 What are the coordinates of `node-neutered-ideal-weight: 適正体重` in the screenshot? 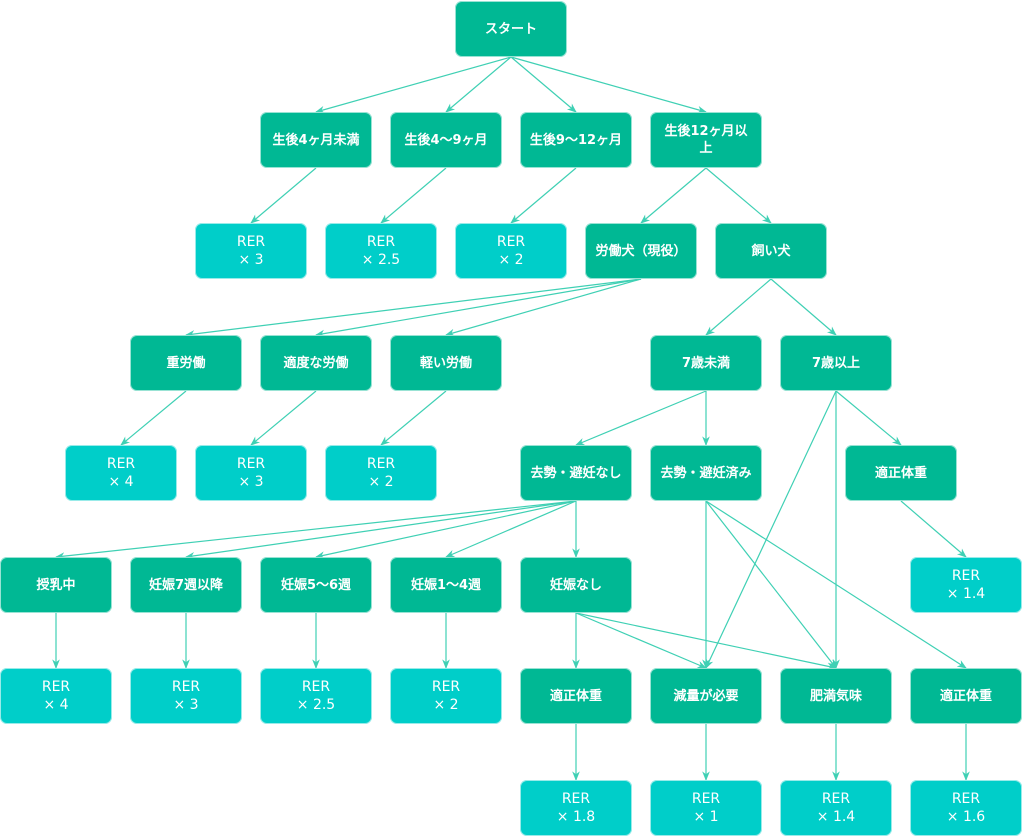 It's located at (966, 696).